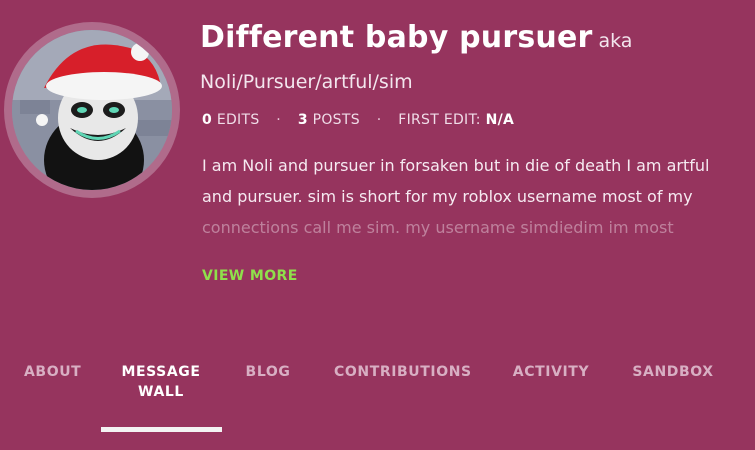 This screenshot has width=755, height=450. I want to click on tab-activity: ACTIVITY, so click(551, 372).